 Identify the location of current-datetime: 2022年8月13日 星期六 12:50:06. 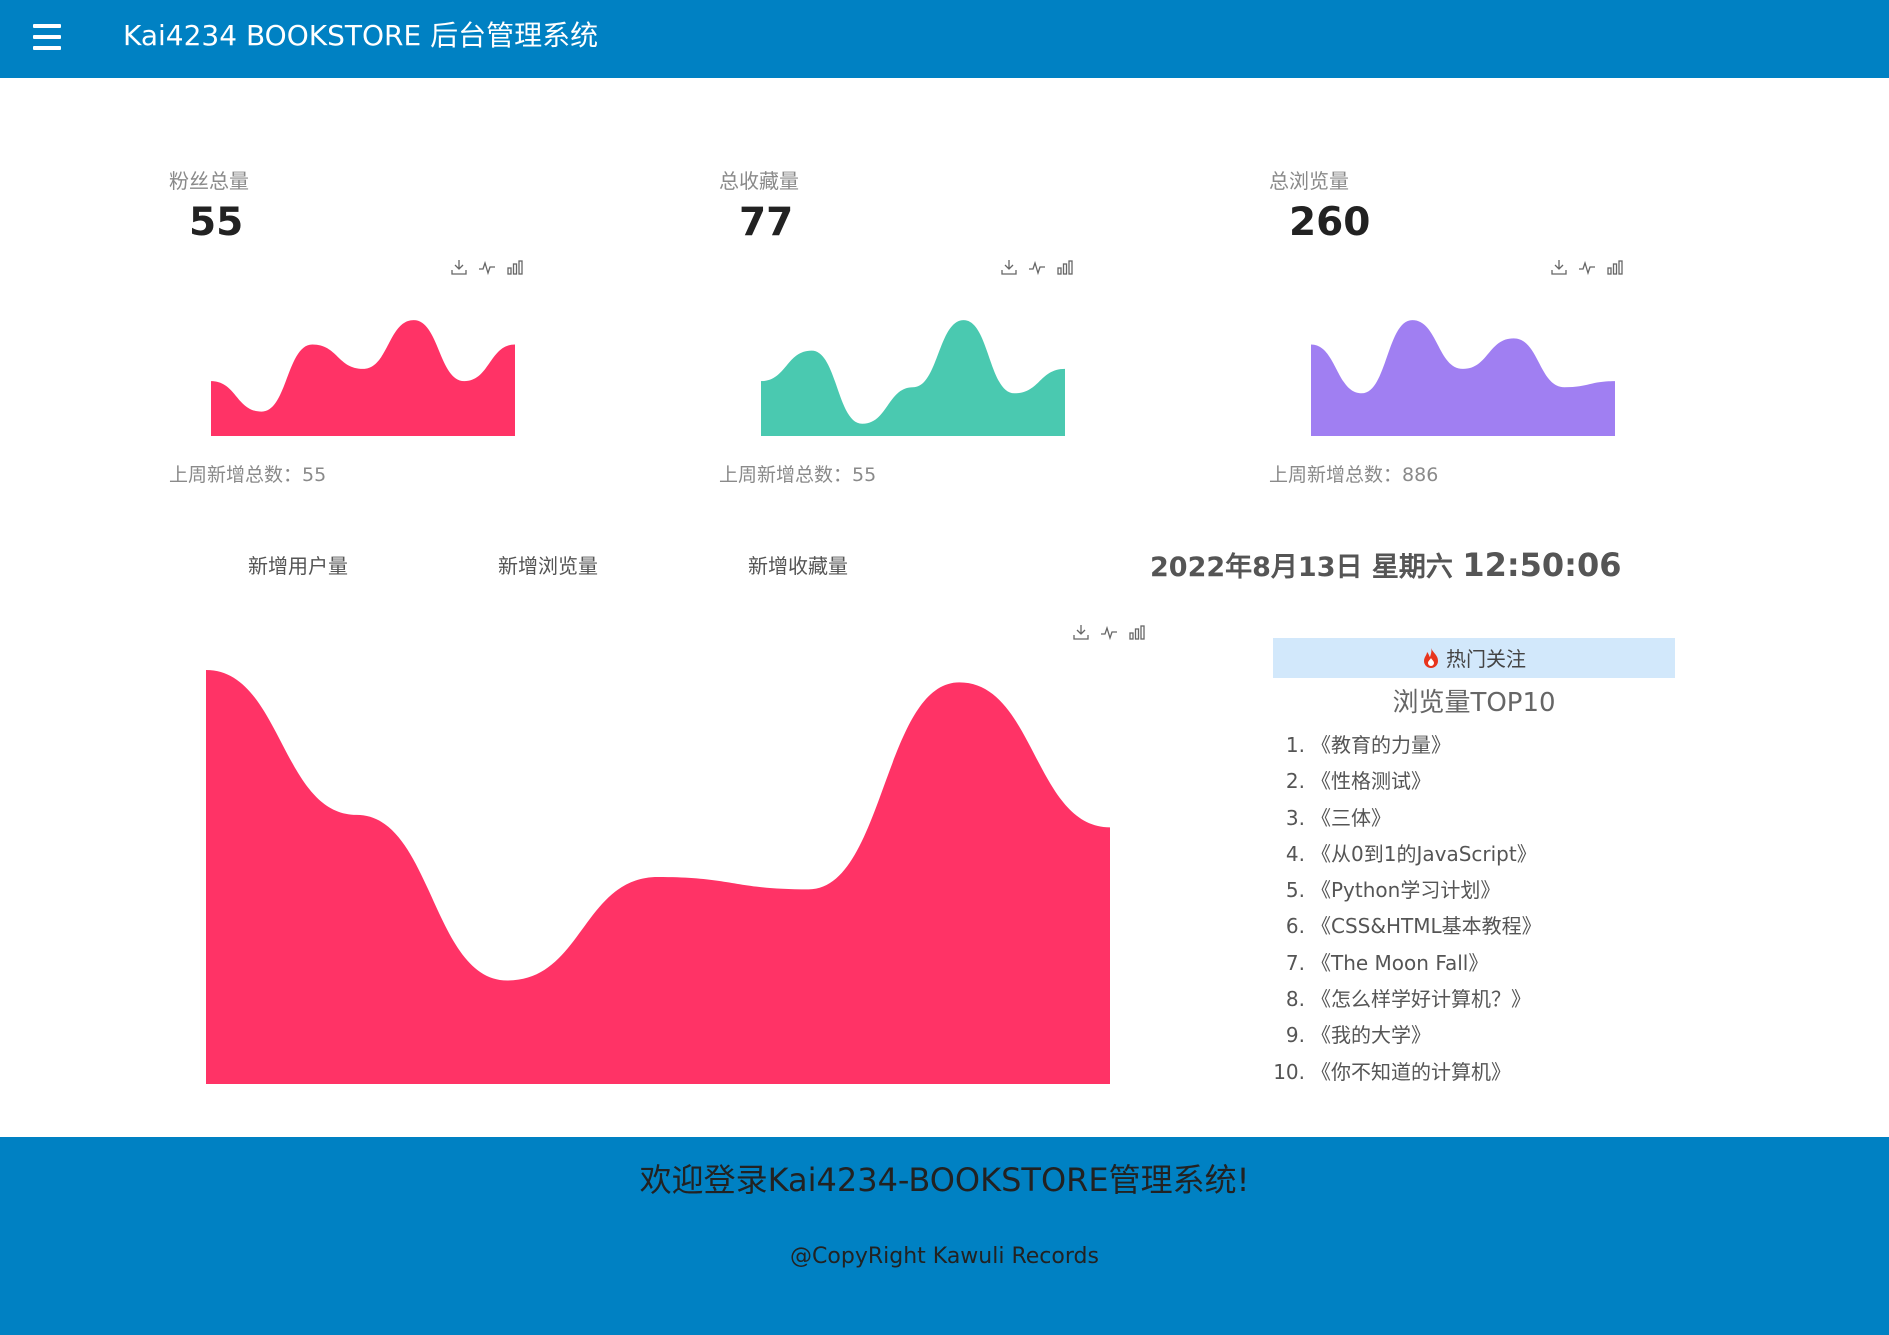
(1386, 564).